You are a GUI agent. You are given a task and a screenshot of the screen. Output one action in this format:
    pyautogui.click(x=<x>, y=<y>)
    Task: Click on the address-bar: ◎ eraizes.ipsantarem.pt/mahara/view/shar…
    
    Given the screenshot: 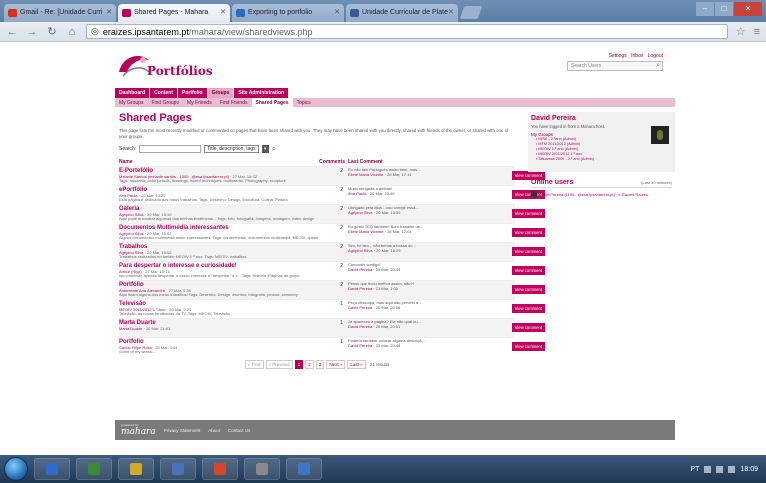 What is the action you would take?
    pyautogui.click(x=407, y=31)
    